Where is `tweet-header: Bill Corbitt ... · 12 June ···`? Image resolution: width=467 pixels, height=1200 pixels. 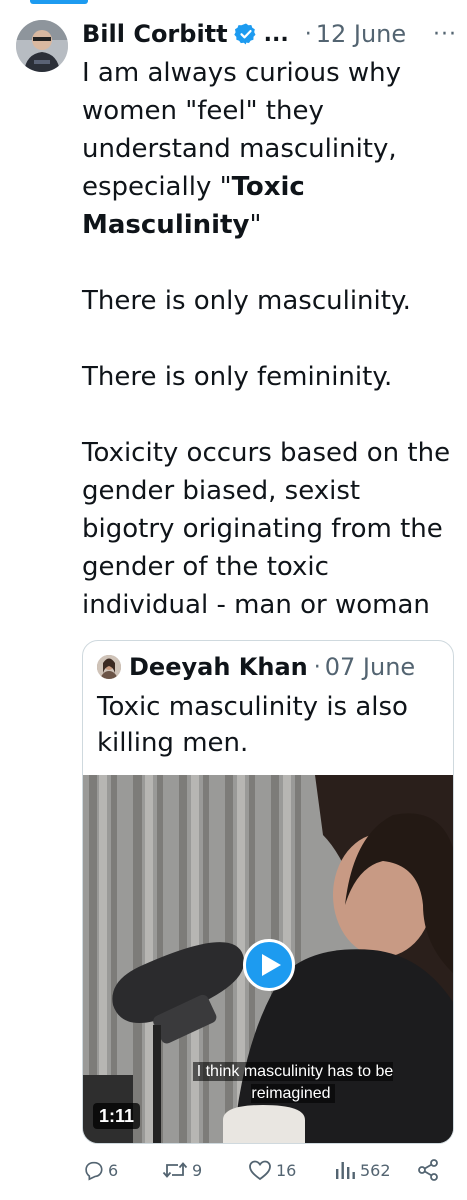 tweet-header: Bill Corbitt ... · 12 June ··· is located at coordinates (269, 34).